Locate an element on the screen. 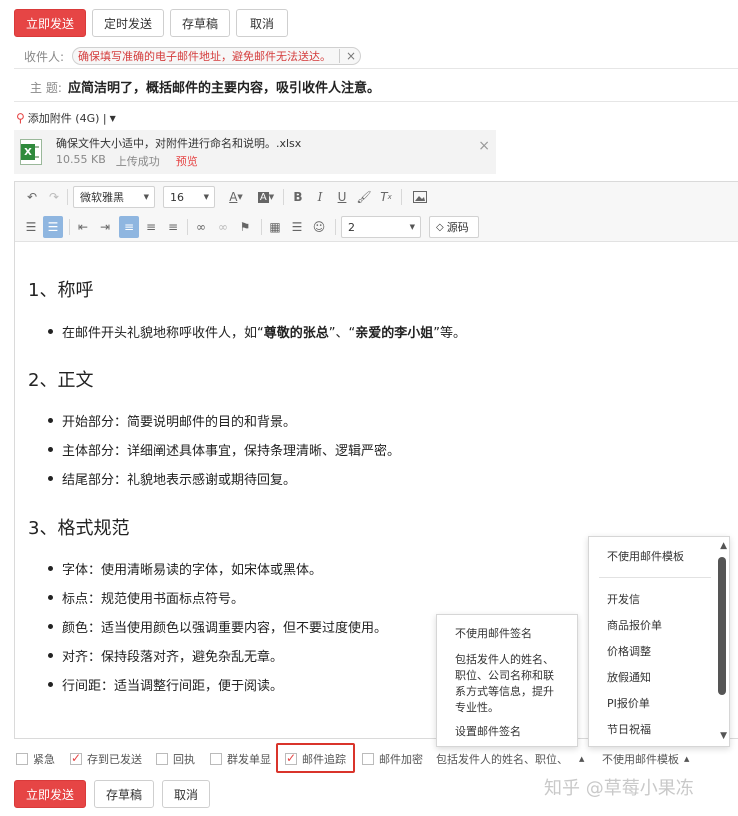 This screenshot has width=738, height=816. list-item: 字体：使用清晰易读的字体，如宋体或黑体。 is located at coordinates (184, 568).